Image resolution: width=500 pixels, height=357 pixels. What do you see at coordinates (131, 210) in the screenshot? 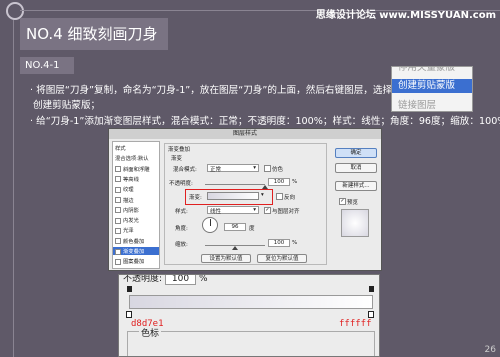
I see `style-list-label: 内阴影` at bounding box center [131, 210].